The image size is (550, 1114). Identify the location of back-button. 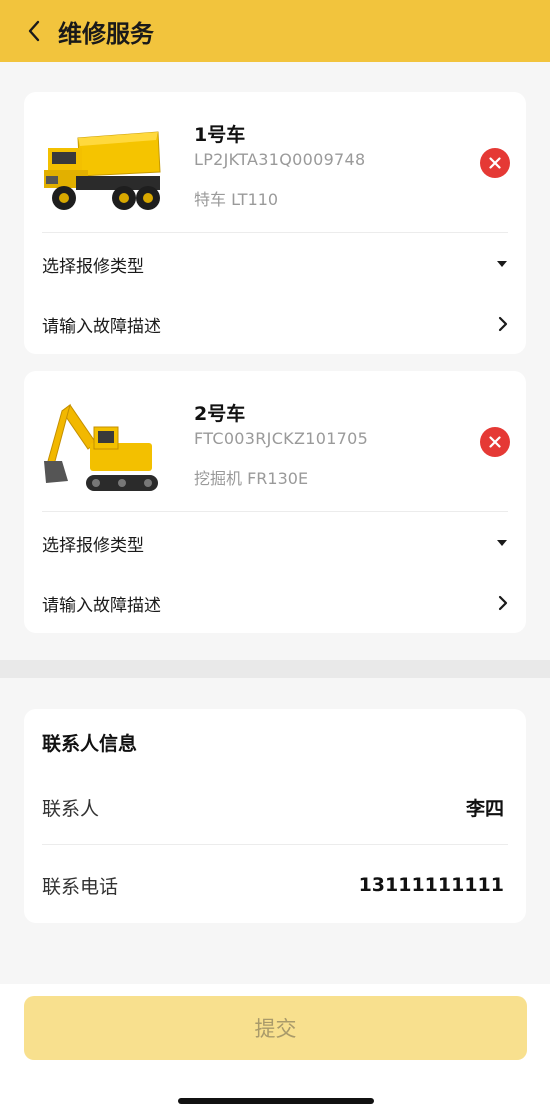
(34, 31).